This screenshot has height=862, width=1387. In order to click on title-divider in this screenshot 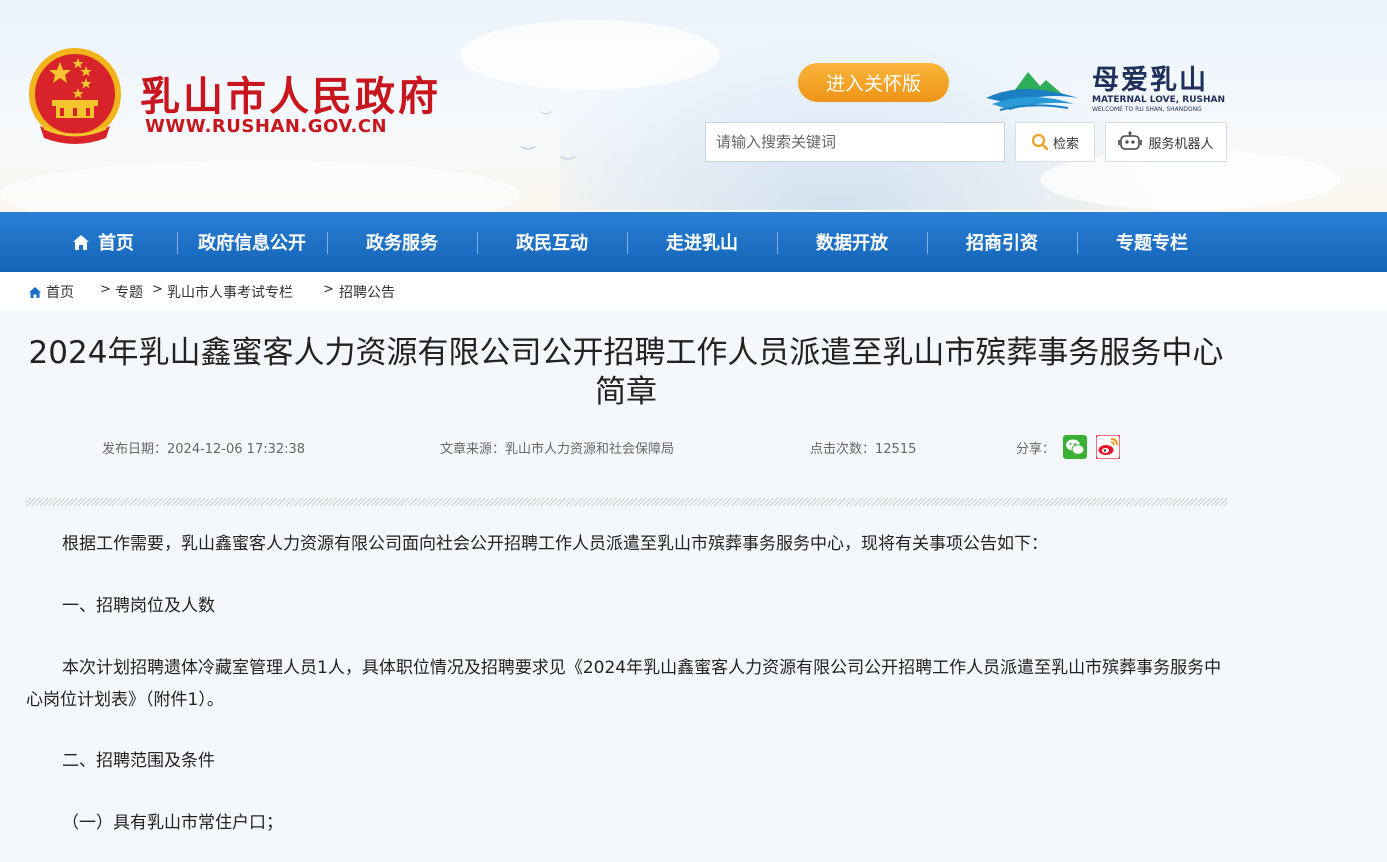, I will do `click(626, 502)`.